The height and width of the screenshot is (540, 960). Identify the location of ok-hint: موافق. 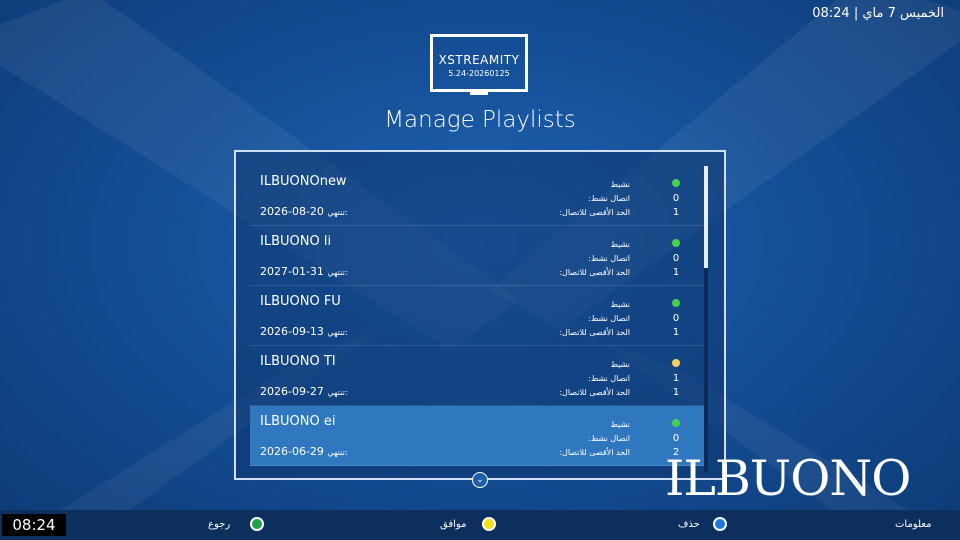
(468, 525).